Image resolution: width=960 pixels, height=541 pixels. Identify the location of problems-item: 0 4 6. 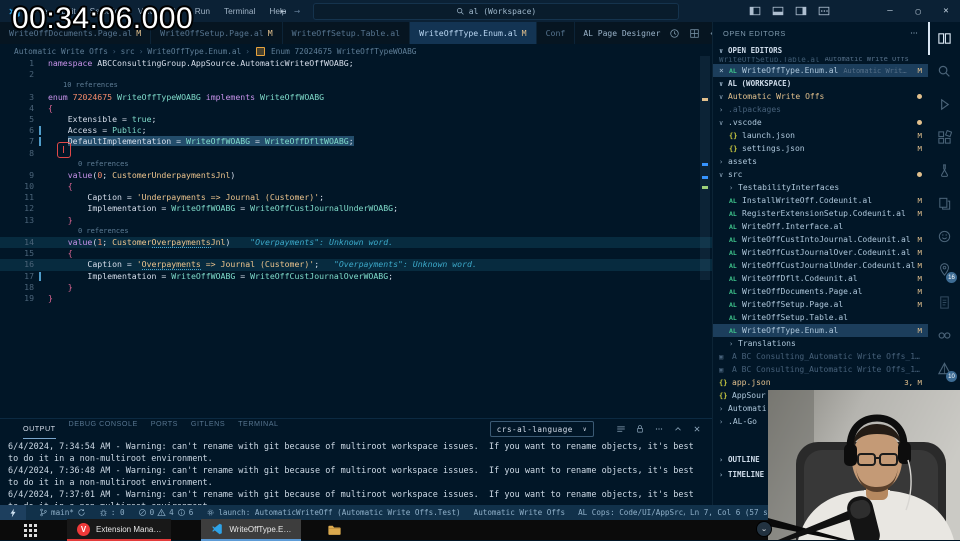
(165, 512).